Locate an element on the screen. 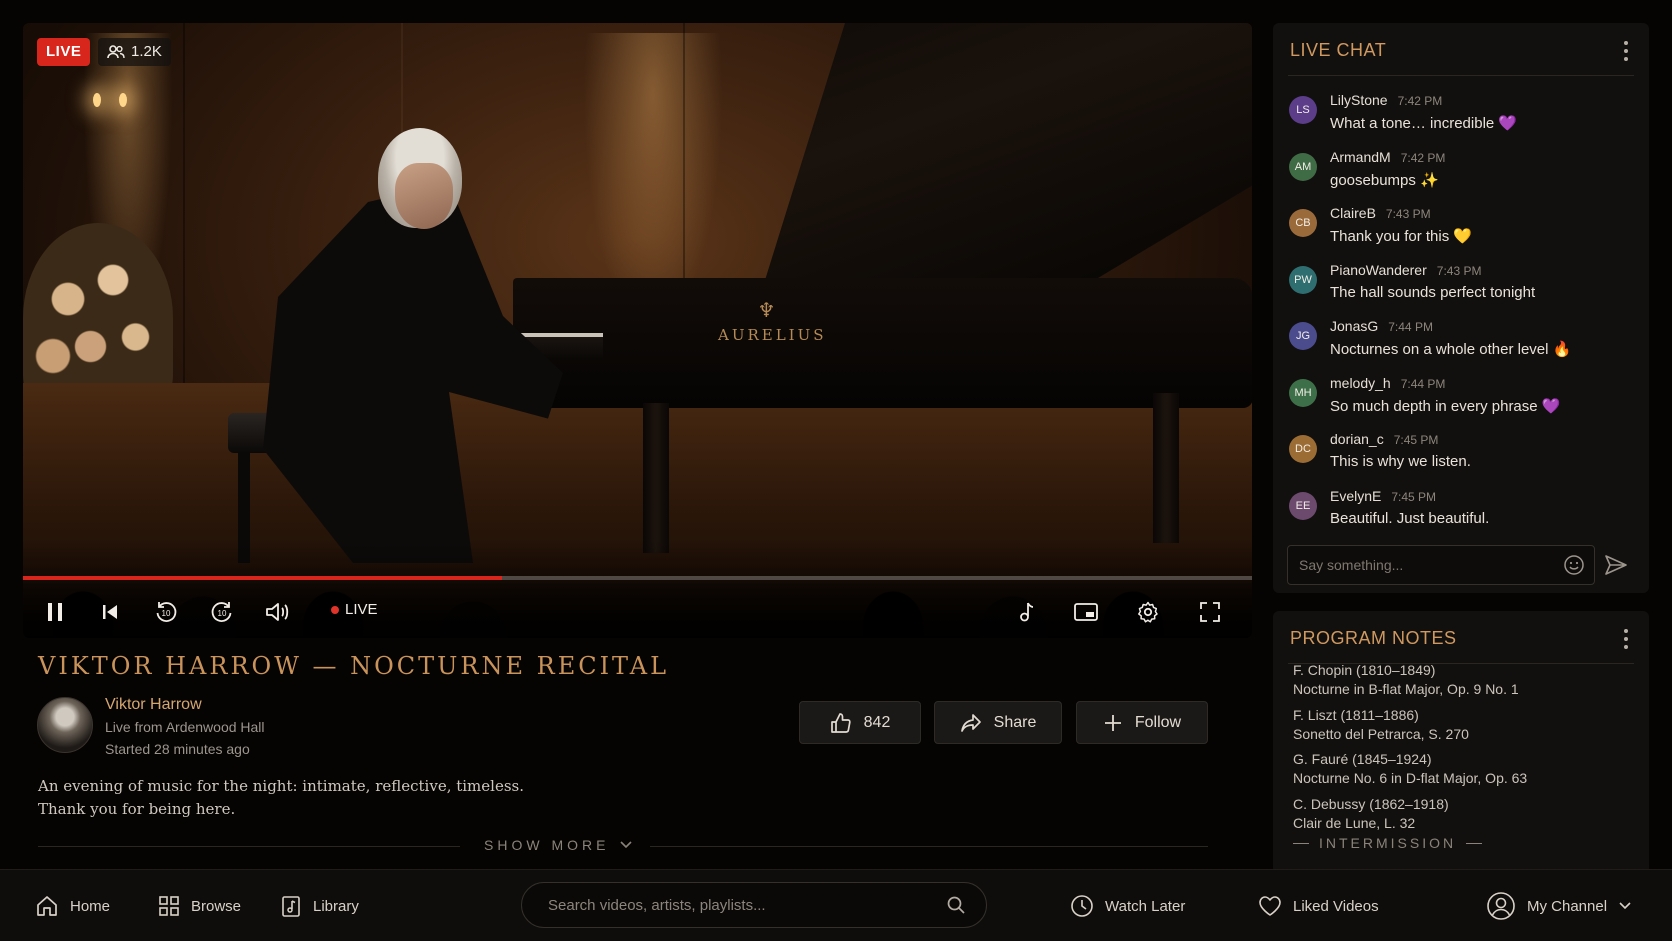 The height and width of the screenshot is (941, 1672). volume-button is located at coordinates (278, 612).